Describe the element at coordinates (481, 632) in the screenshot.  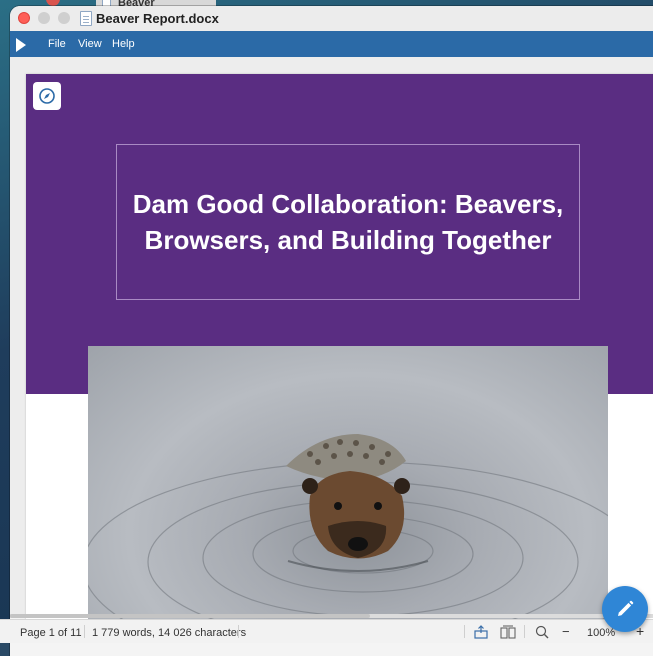
I see `single-page-view-icon` at that location.